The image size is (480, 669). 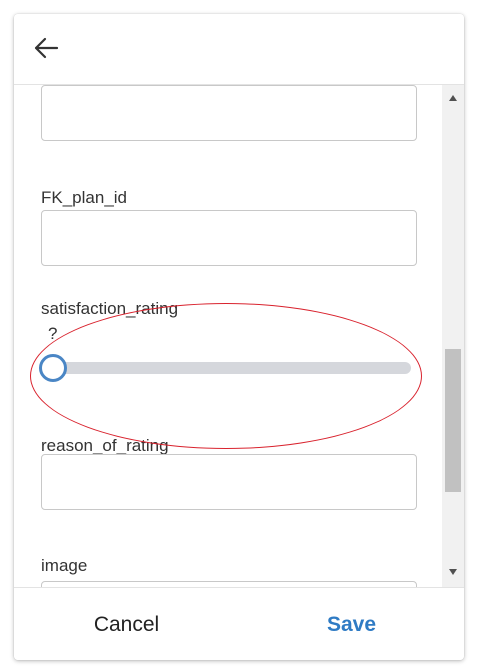 I want to click on save-button: Save, so click(x=351, y=624).